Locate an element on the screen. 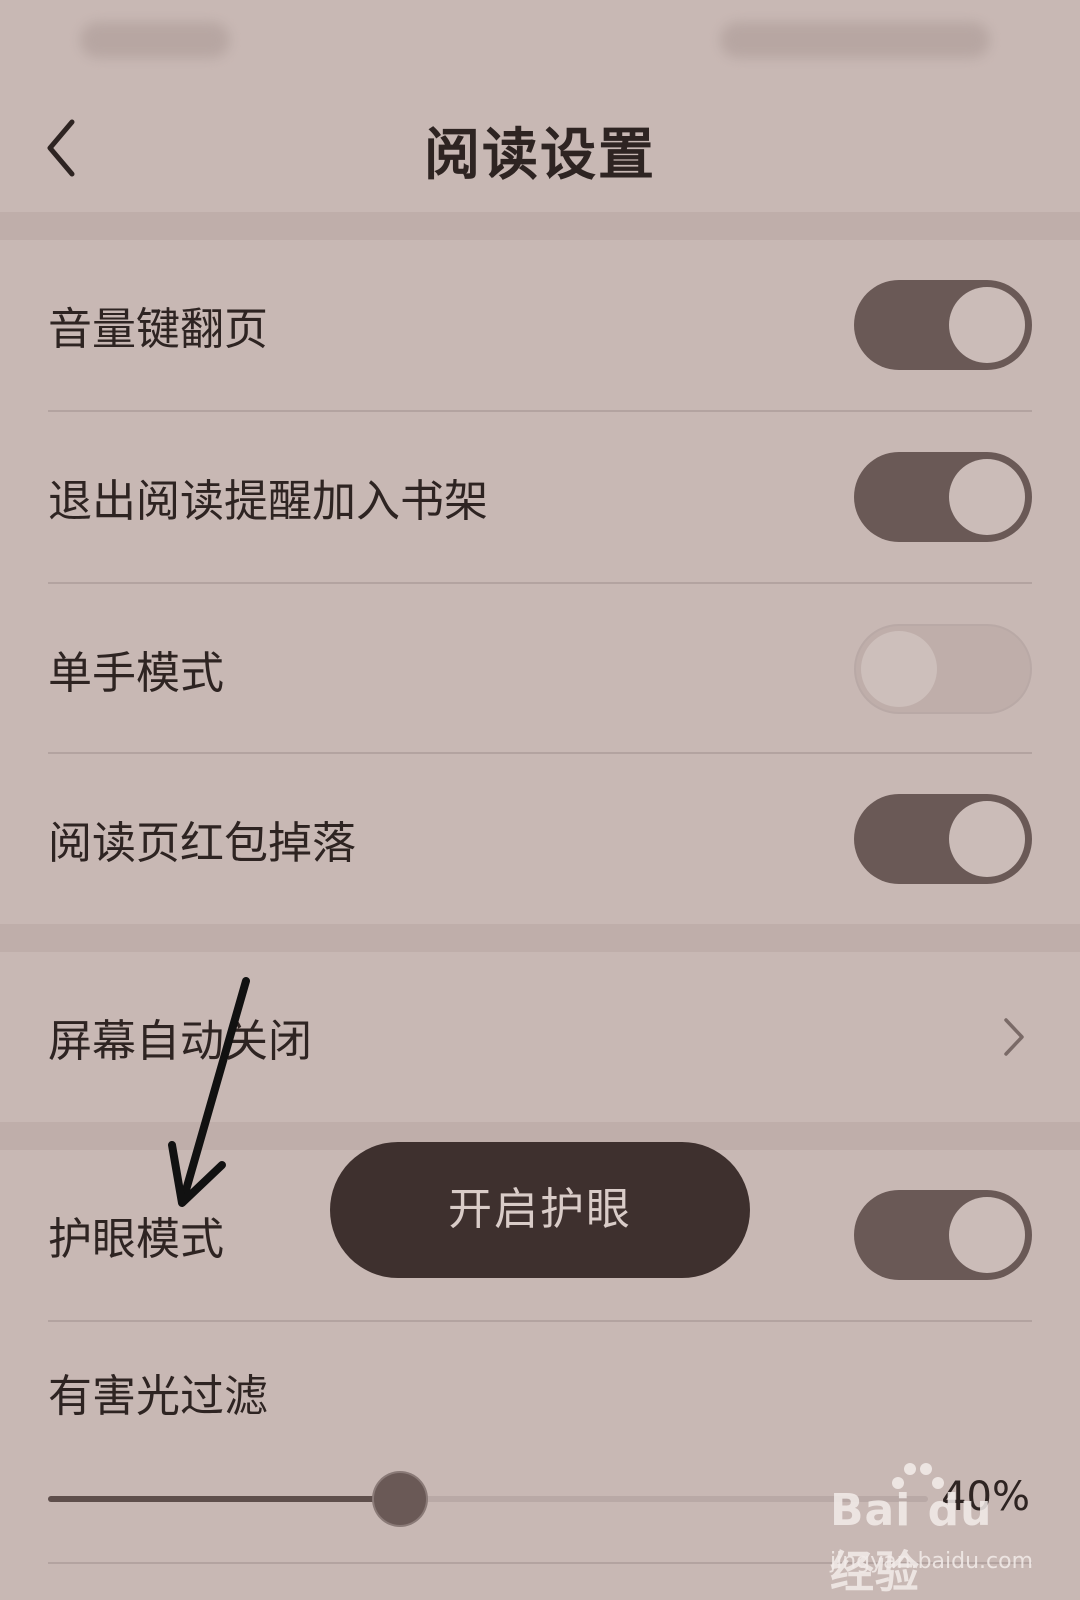 Image resolution: width=1080 pixels, height=1600 pixels. slider-fill is located at coordinates (224, 1499).